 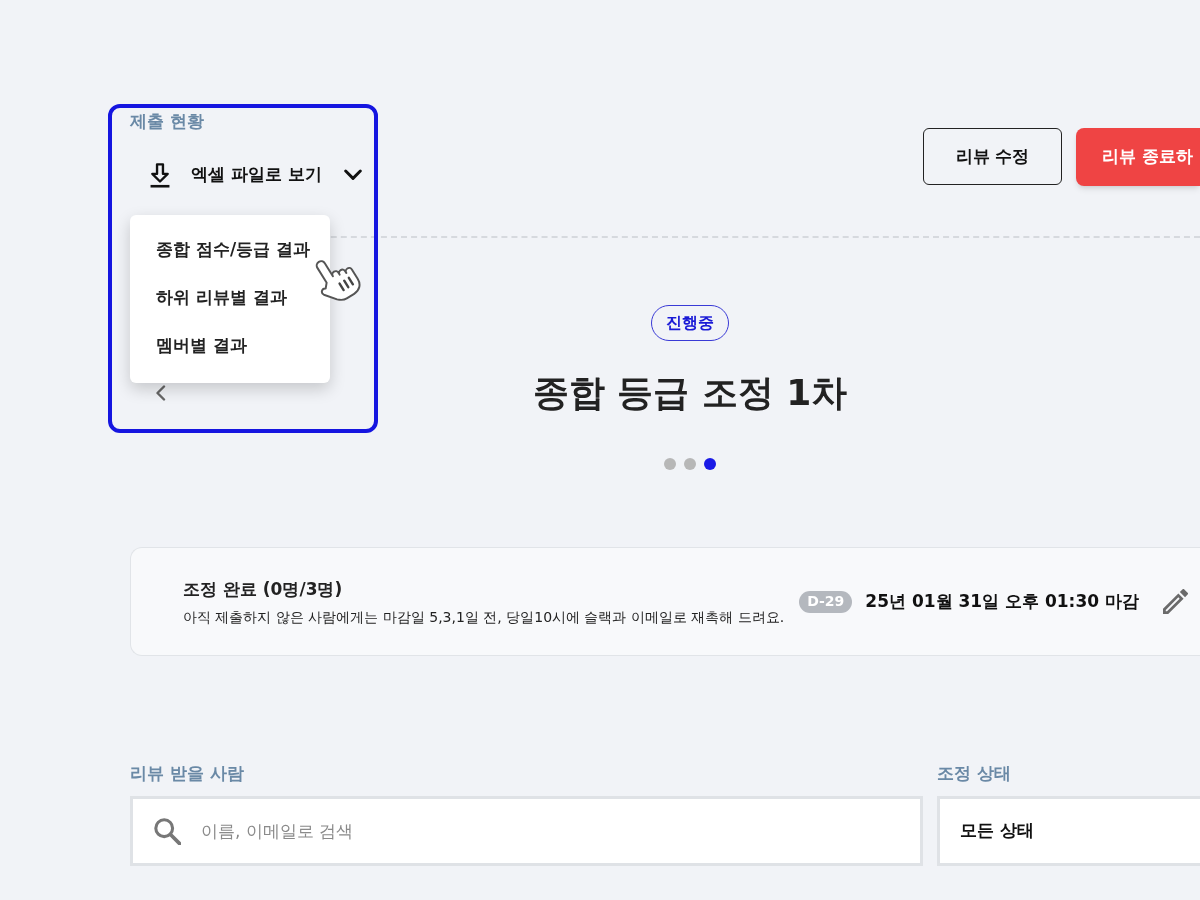 What do you see at coordinates (974, 773) in the screenshot?
I see `field-label: 조정 상태` at bounding box center [974, 773].